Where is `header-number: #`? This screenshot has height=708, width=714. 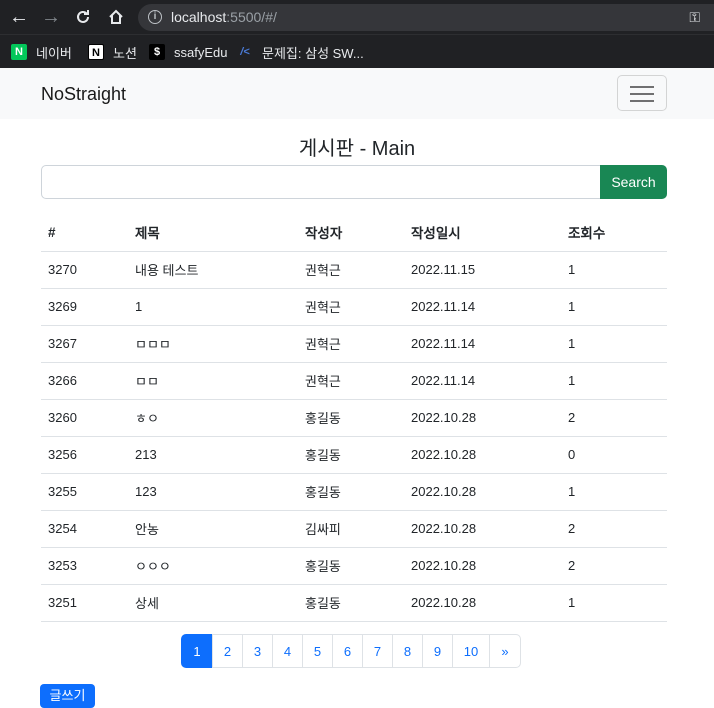
header-number: # is located at coordinates (84, 233).